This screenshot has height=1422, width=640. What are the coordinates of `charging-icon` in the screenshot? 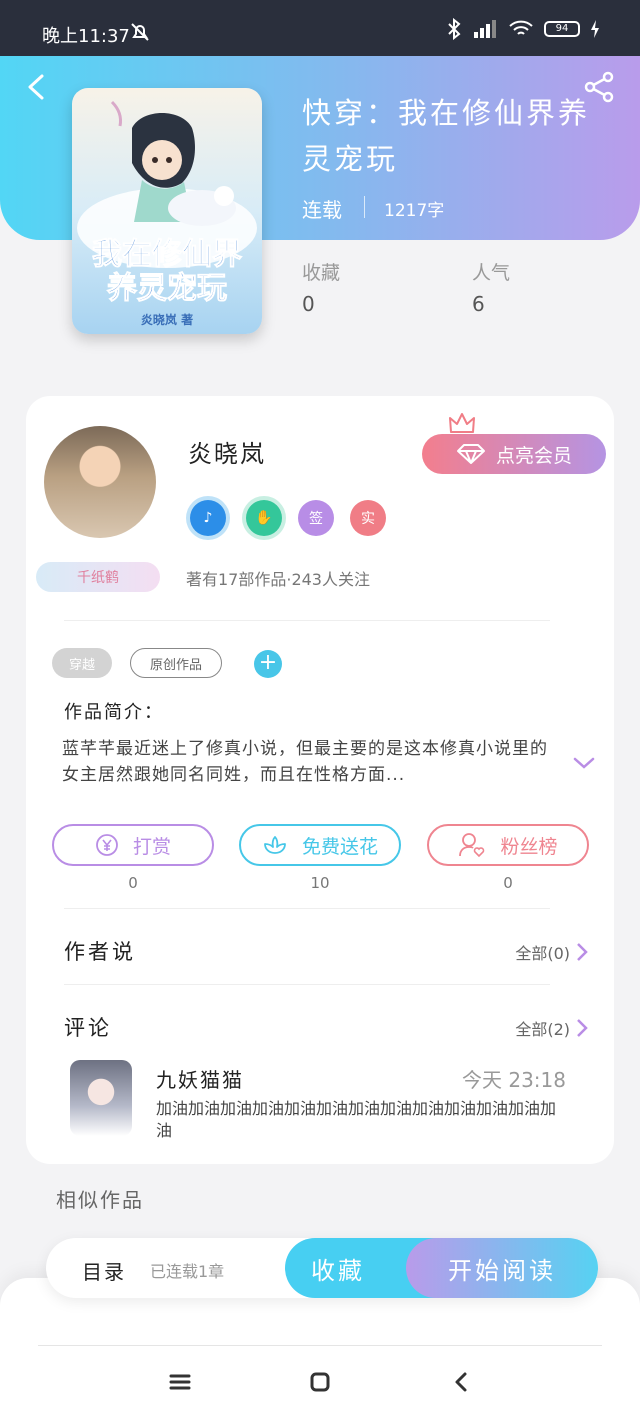 It's located at (595, 29).